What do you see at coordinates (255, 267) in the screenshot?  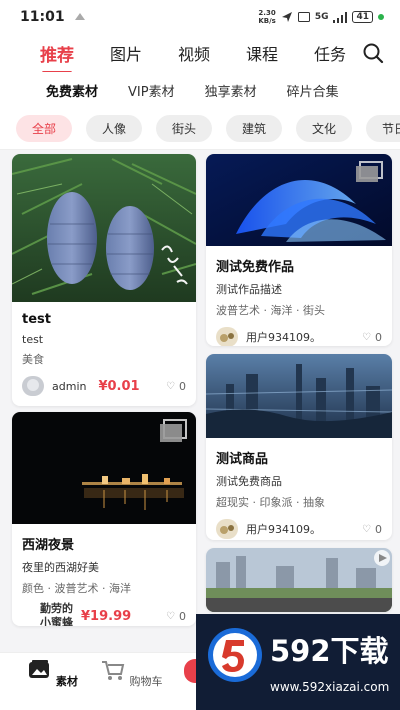 I see `card-title: 测试免费作品` at bounding box center [255, 267].